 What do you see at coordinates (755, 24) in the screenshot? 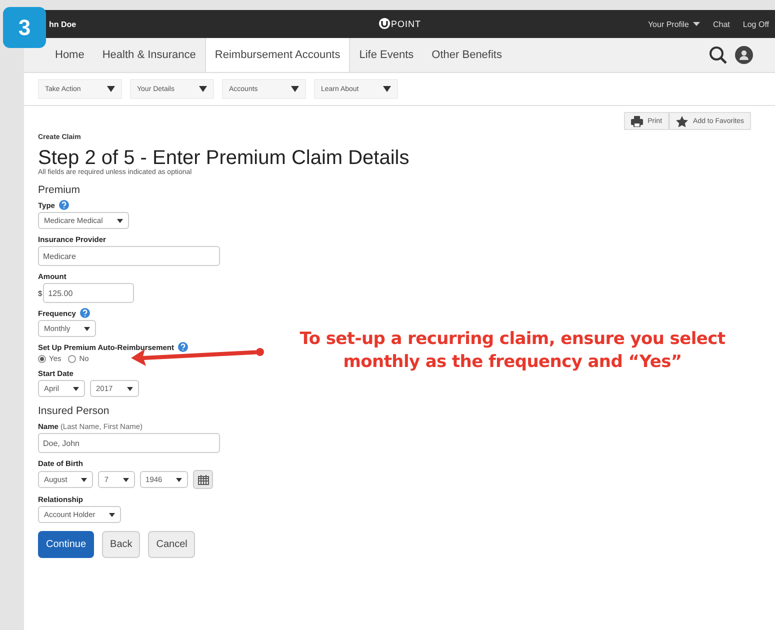
I see `top-link: Log Off` at bounding box center [755, 24].